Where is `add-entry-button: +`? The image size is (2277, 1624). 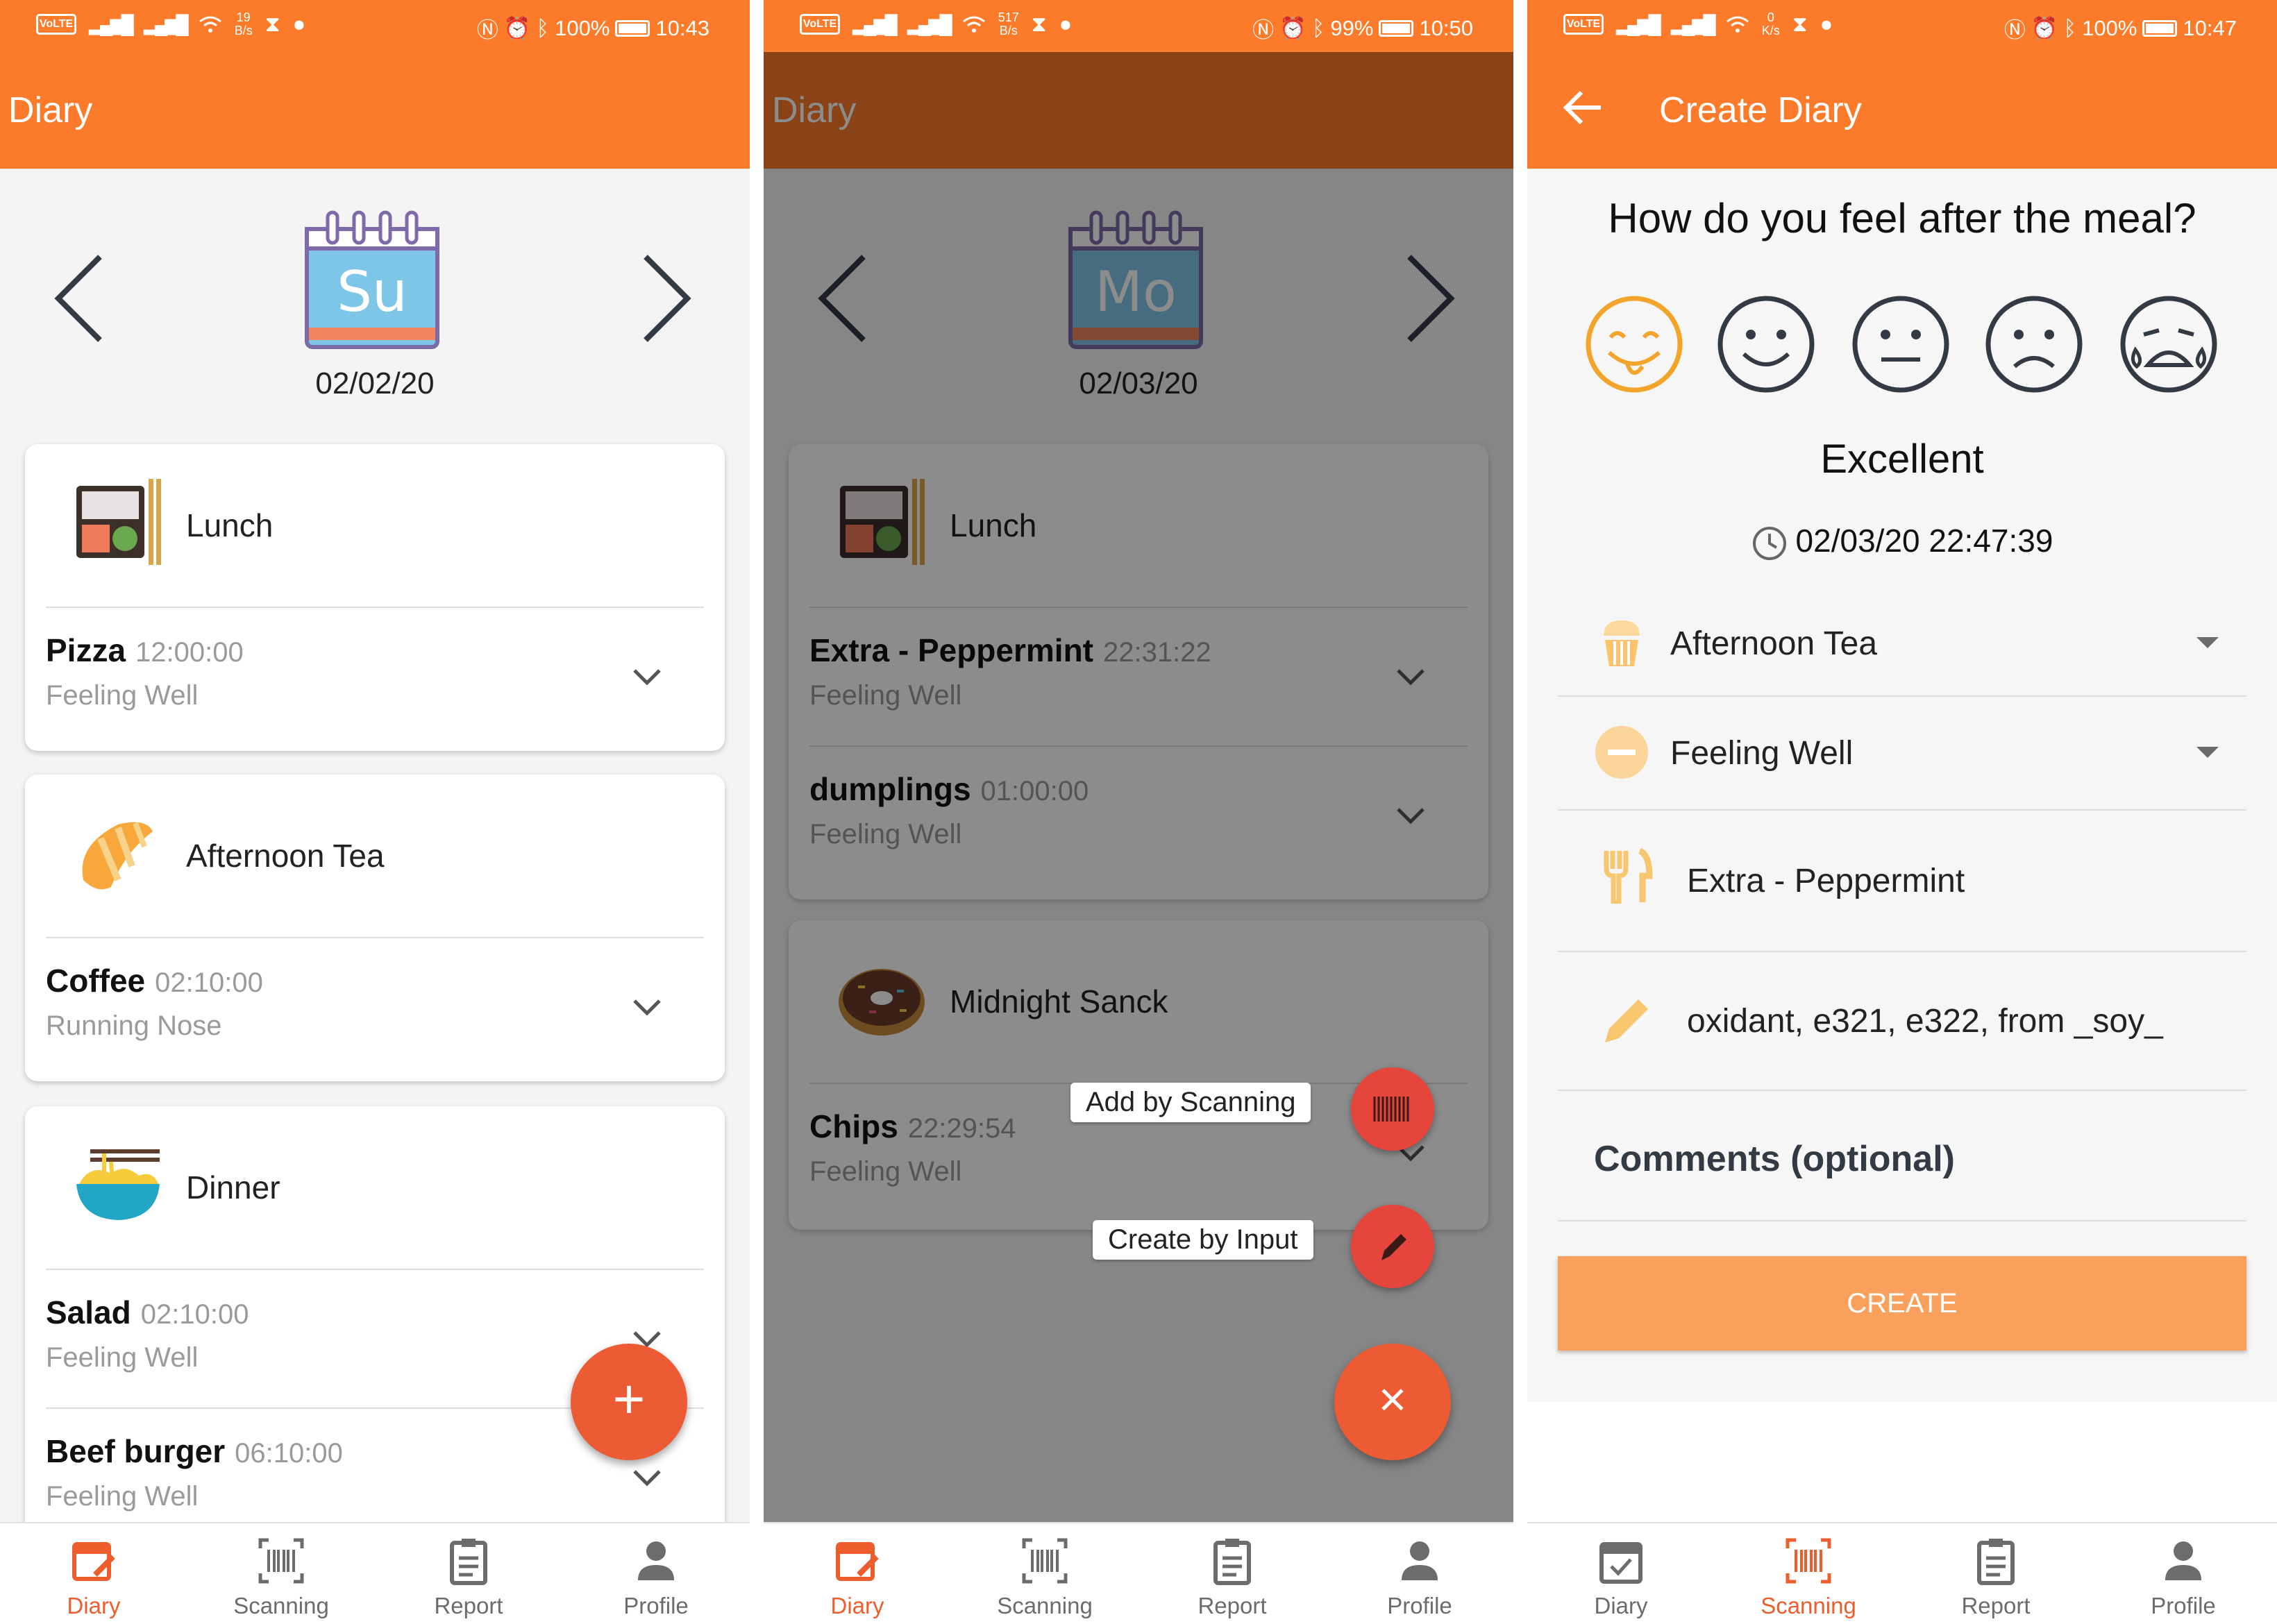 add-entry-button: + is located at coordinates (629, 1402).